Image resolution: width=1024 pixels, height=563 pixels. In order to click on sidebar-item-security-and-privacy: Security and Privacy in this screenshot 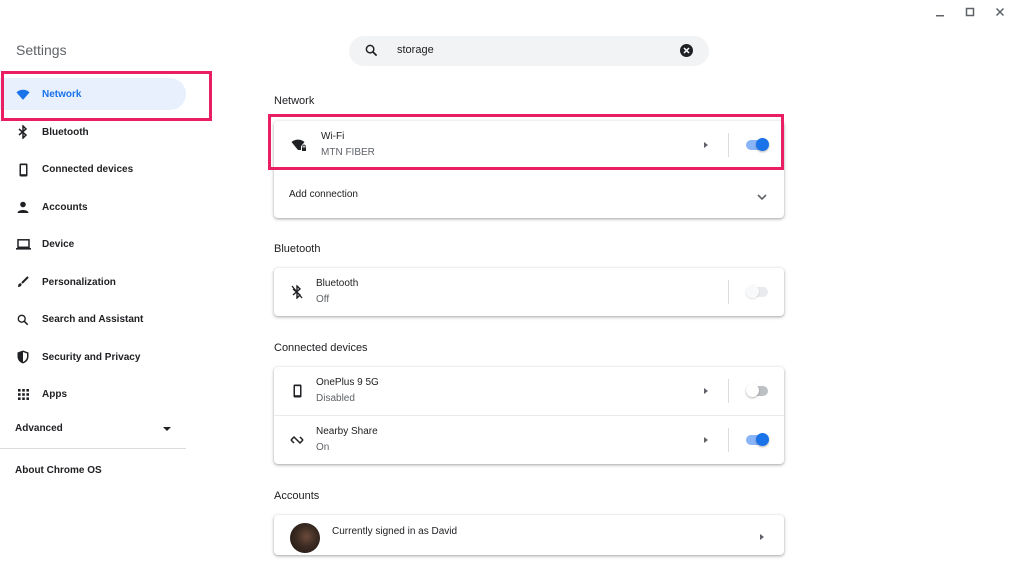, I will do `click(95, 358)`.